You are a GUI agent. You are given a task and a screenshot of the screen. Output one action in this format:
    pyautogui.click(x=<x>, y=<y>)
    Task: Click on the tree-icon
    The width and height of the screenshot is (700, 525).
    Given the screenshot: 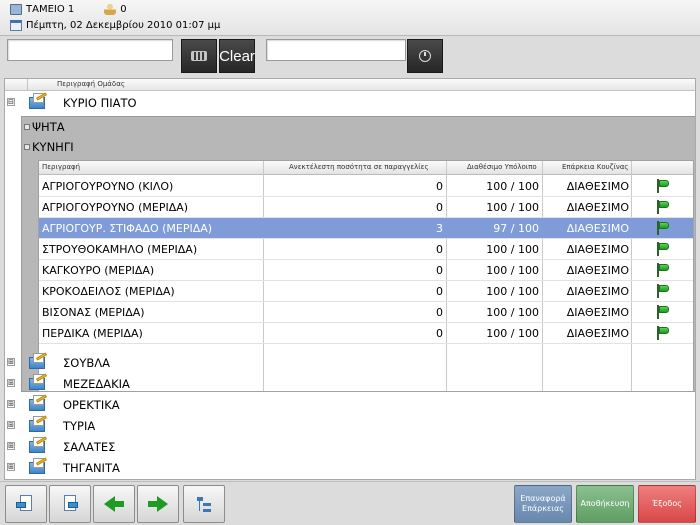 What is the action you would take?
    pyautogui.click(x=204, y=504)
    